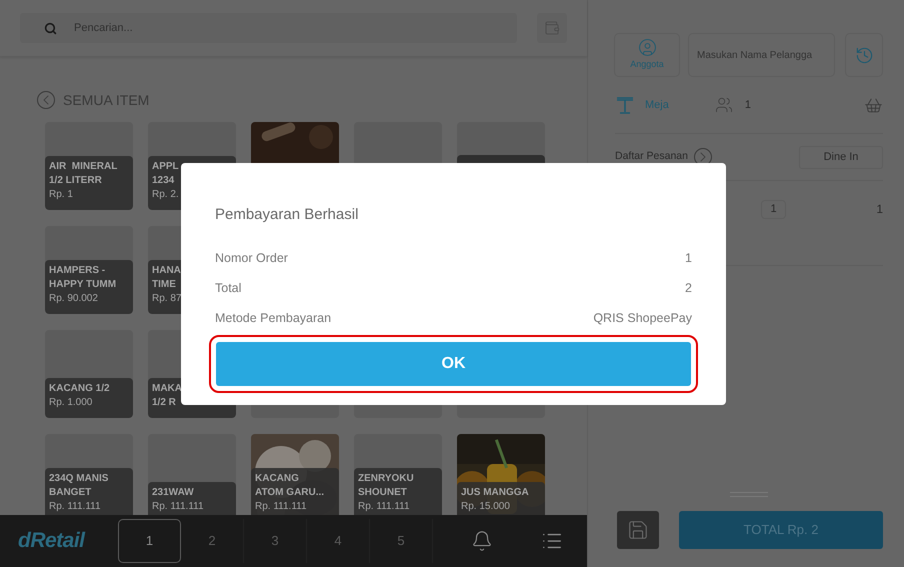  Describe the element at coordinates (228, 288) in the screenshot. I see `detail-label: Total` at that location.